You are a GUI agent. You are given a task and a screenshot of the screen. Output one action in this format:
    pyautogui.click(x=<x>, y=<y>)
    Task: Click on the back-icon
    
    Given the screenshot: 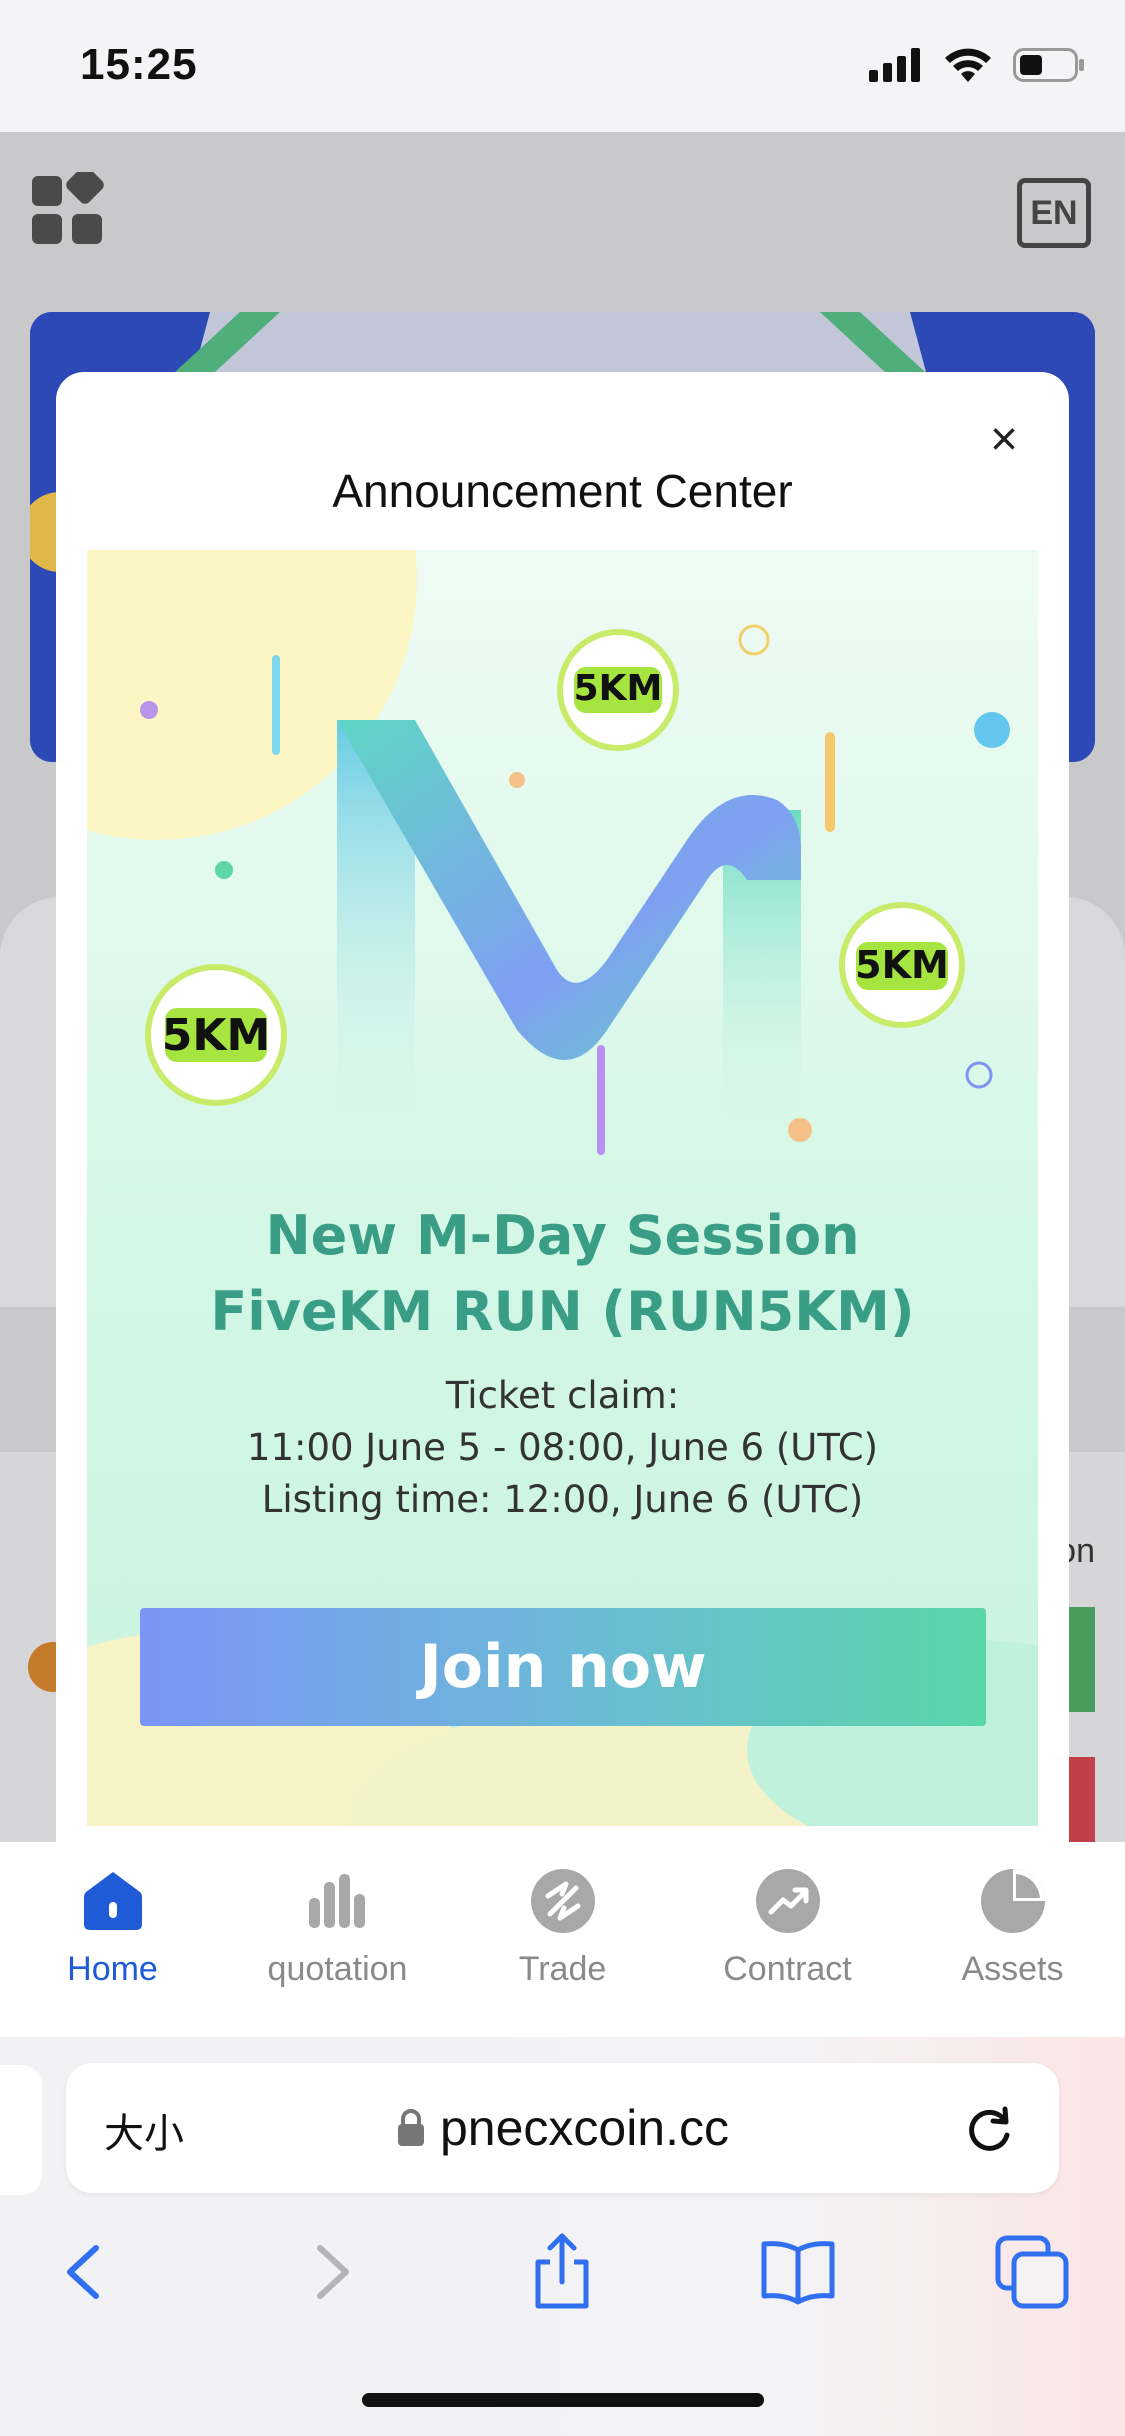 What is the action you would take?
    pyautogui.click(x=86, y=2272)
    